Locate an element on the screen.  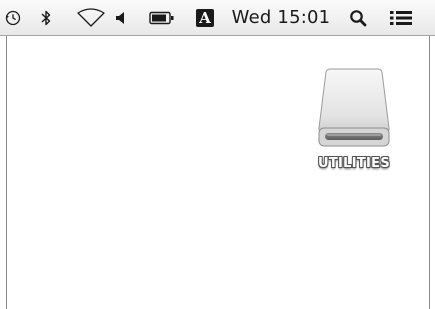
frame-divider-right is located at coordinates (429, 172).